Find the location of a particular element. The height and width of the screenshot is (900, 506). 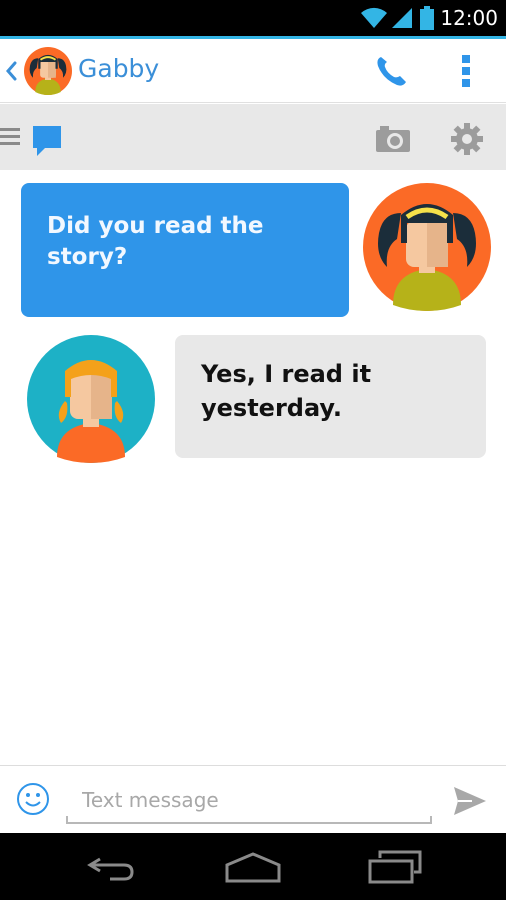

phone-icon is located at coordinates (392, 71).